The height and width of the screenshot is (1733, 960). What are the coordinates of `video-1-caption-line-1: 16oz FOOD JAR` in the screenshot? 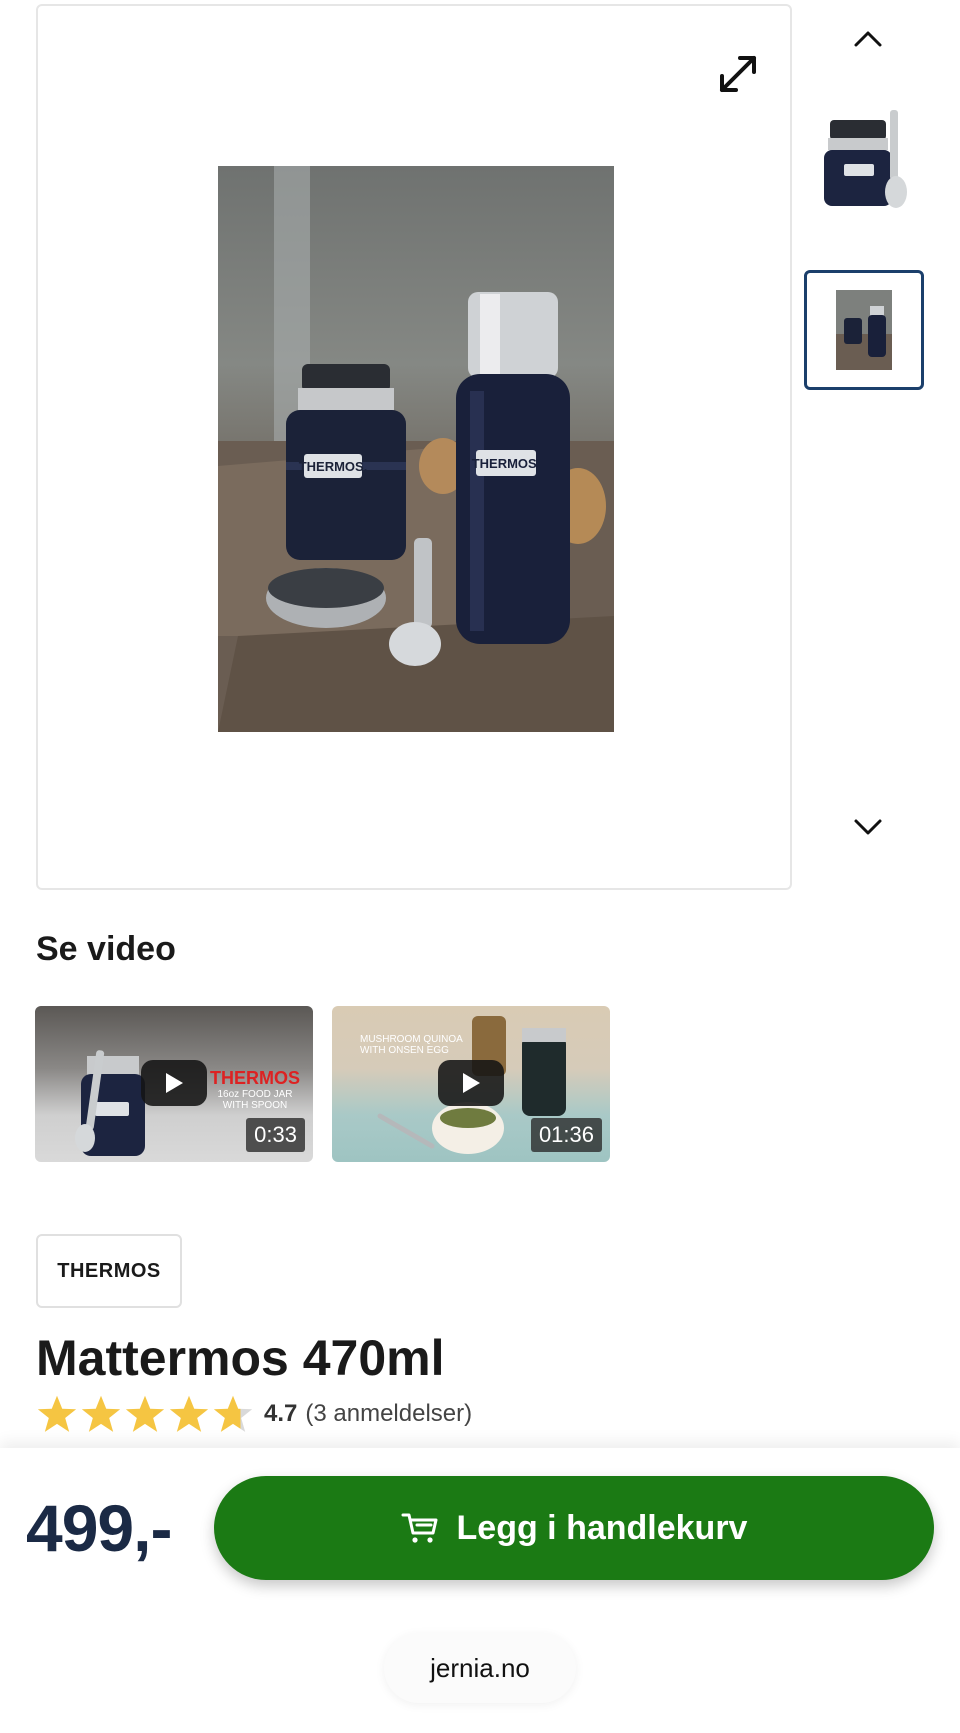 It's located at (255, 1094).